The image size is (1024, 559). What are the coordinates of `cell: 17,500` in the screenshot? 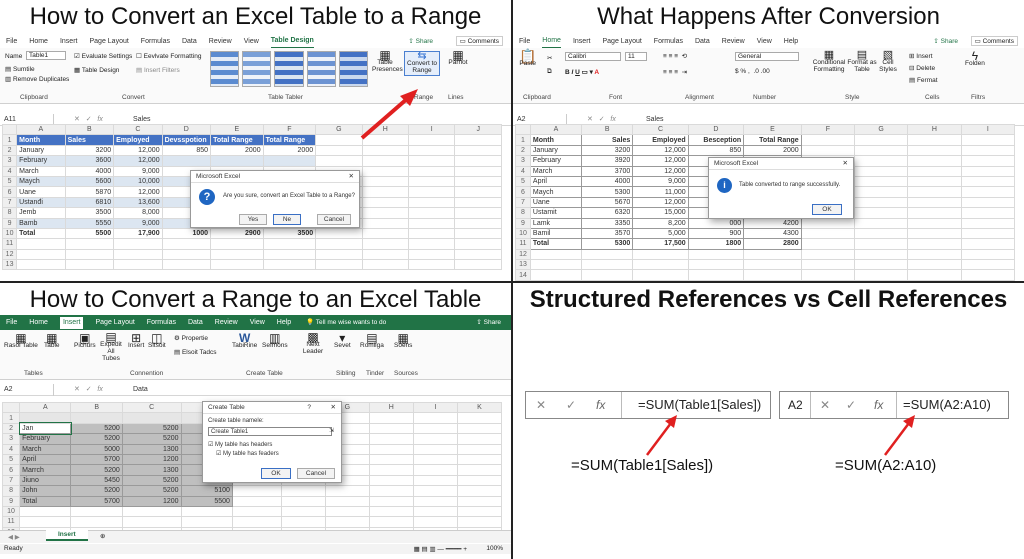 It's located at (660, 244).